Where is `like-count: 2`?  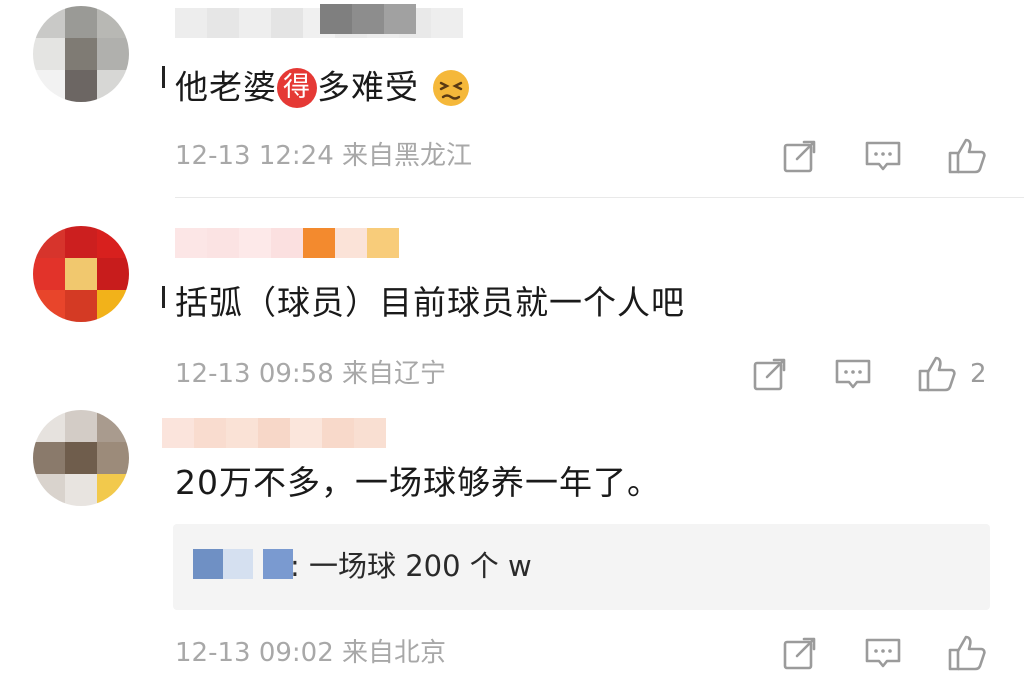
like-count: 2 is located at coordinates (978, 374).